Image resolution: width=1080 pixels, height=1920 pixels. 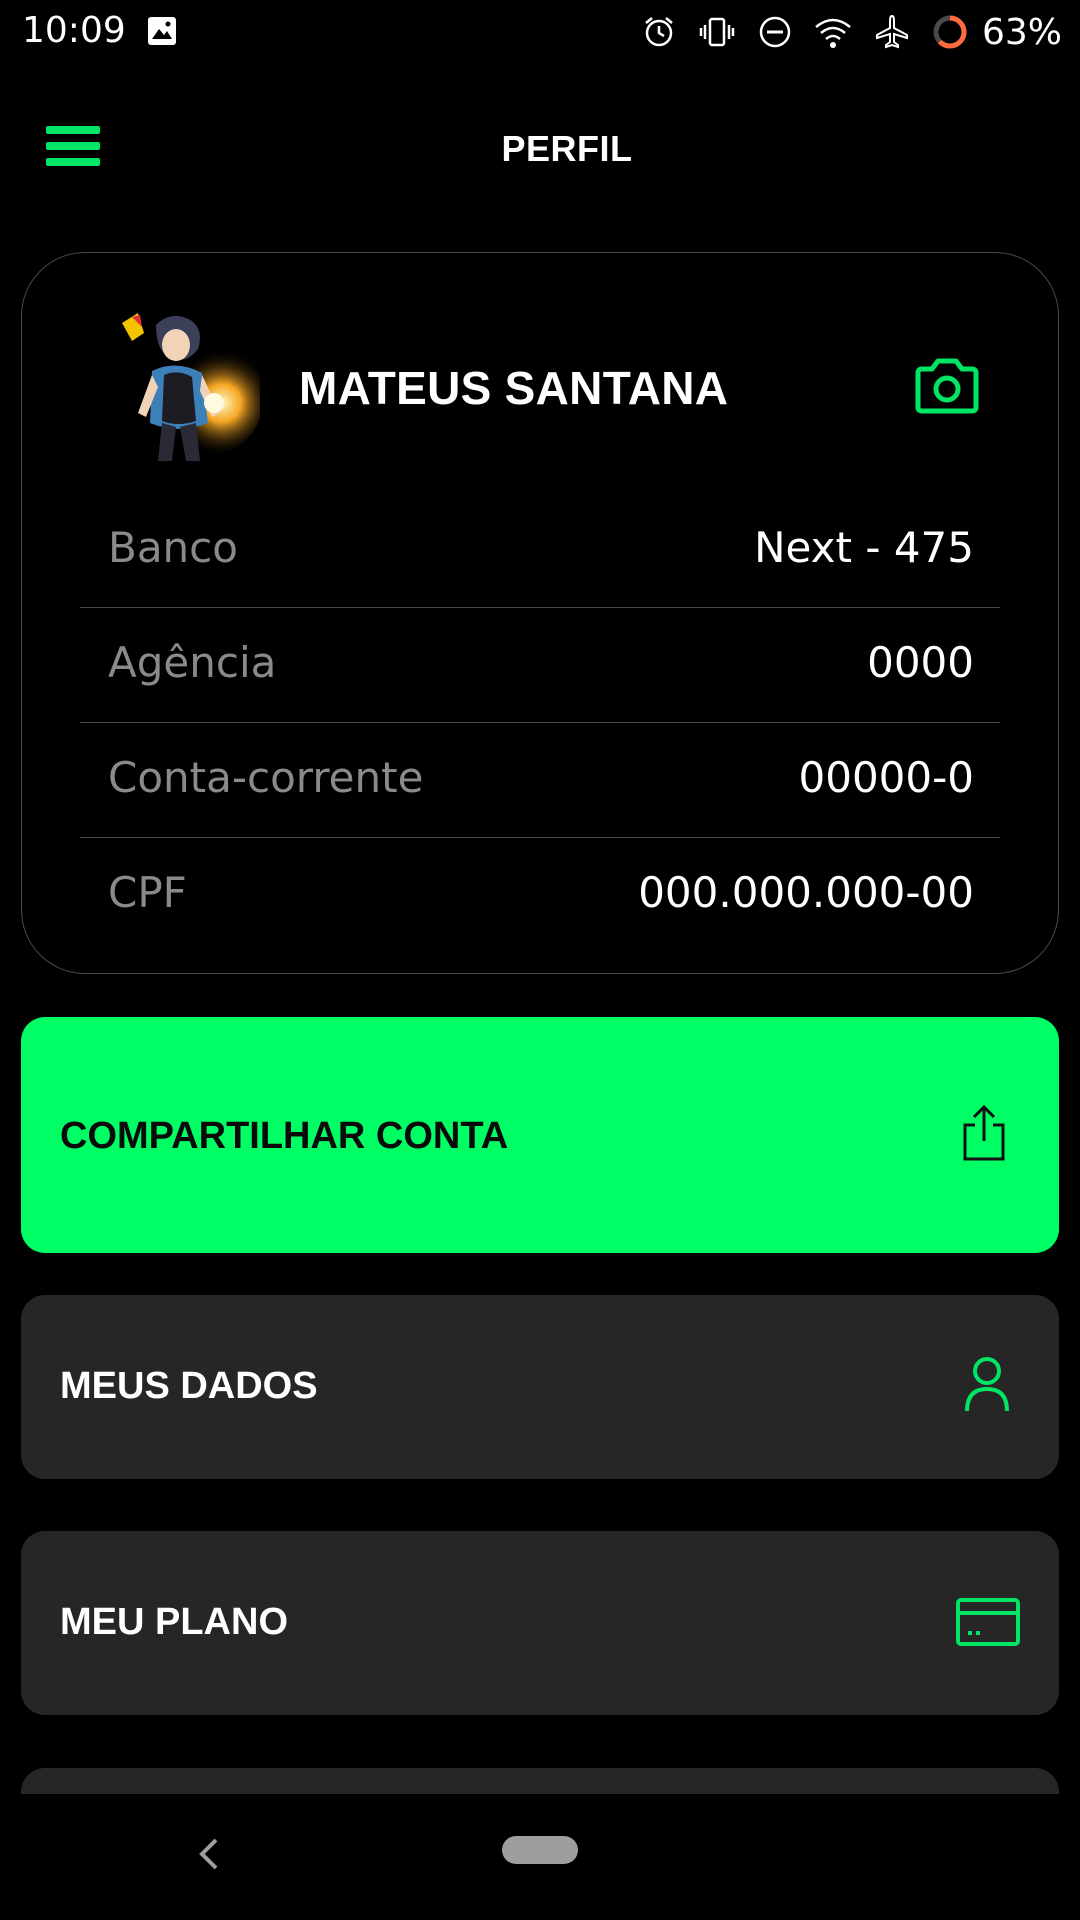 I want to click on status-time: 10:09, so click(x=74, y=30).